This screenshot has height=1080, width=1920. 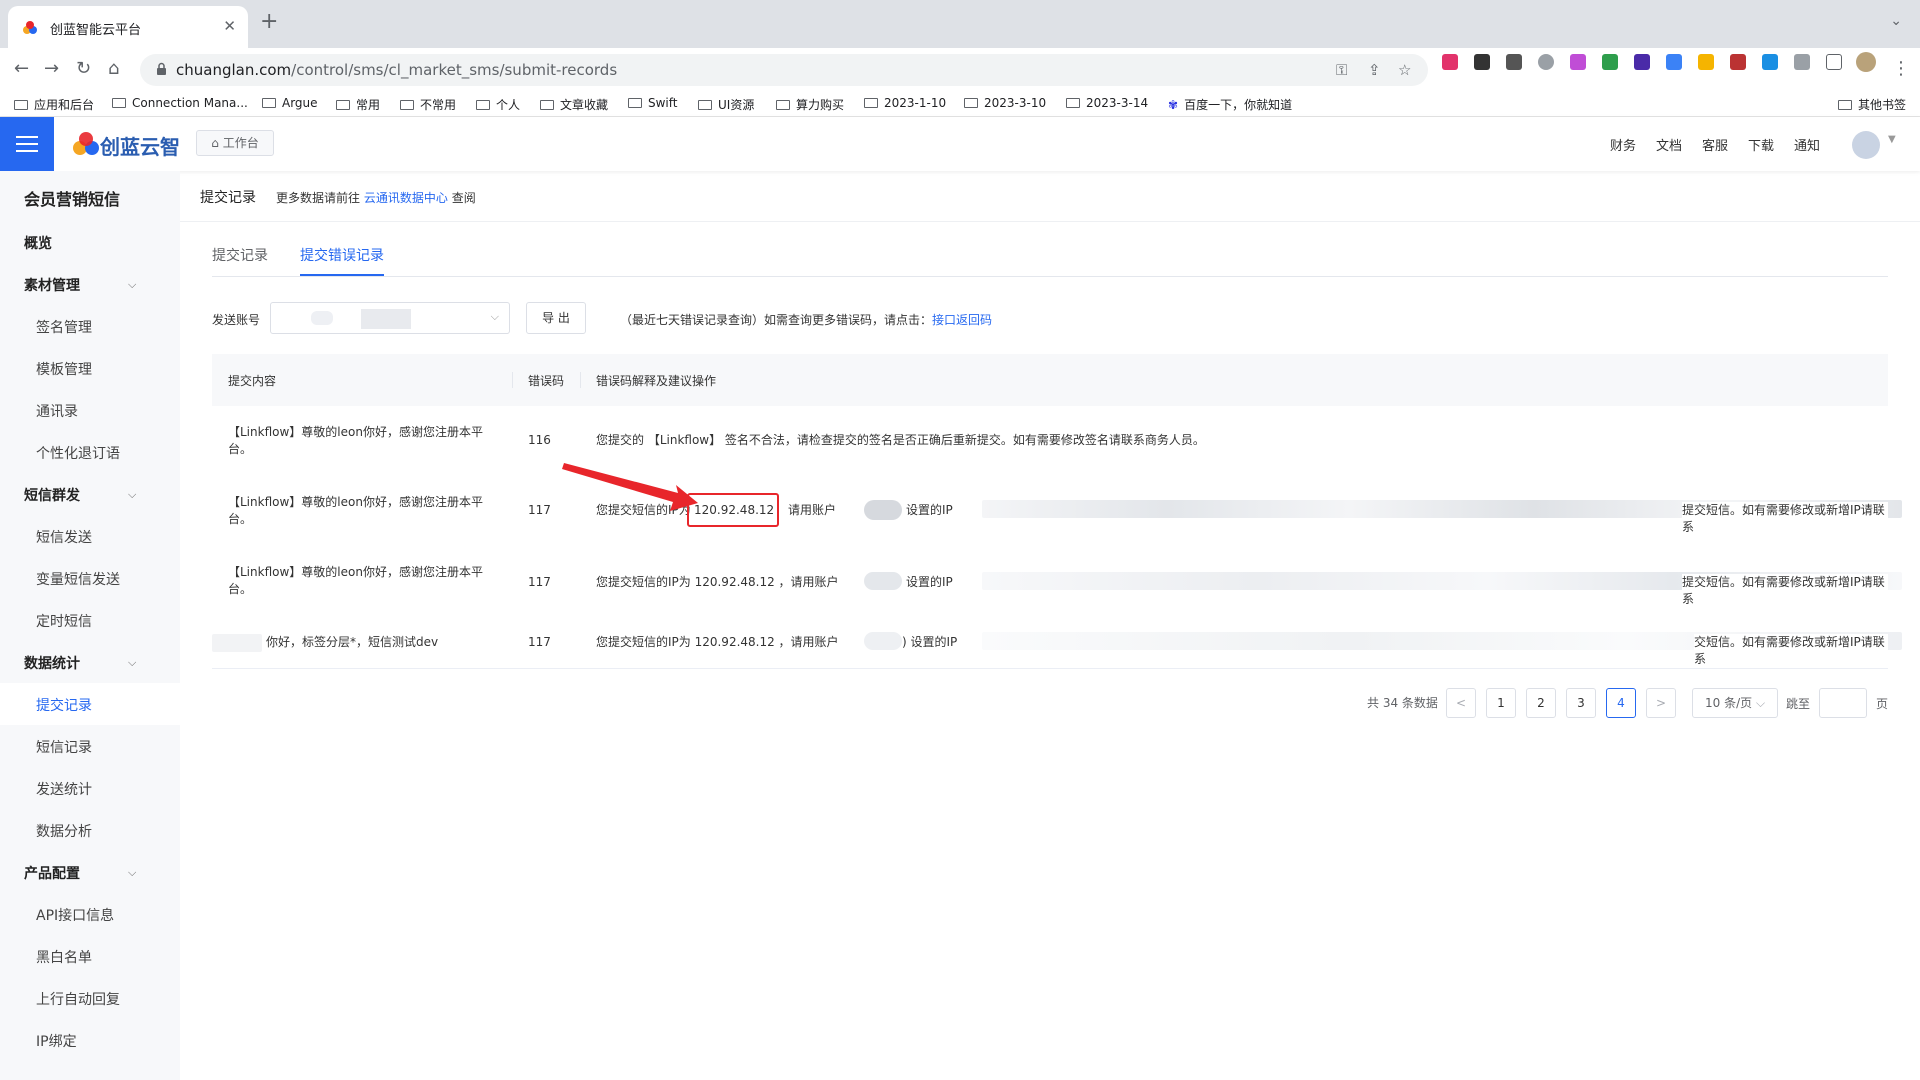 What do you see at coordinates (56, 1041) in the screenshot?
I see `sidebar-item-ip-binding: IP绑定` at bounding box center [56, 1041].